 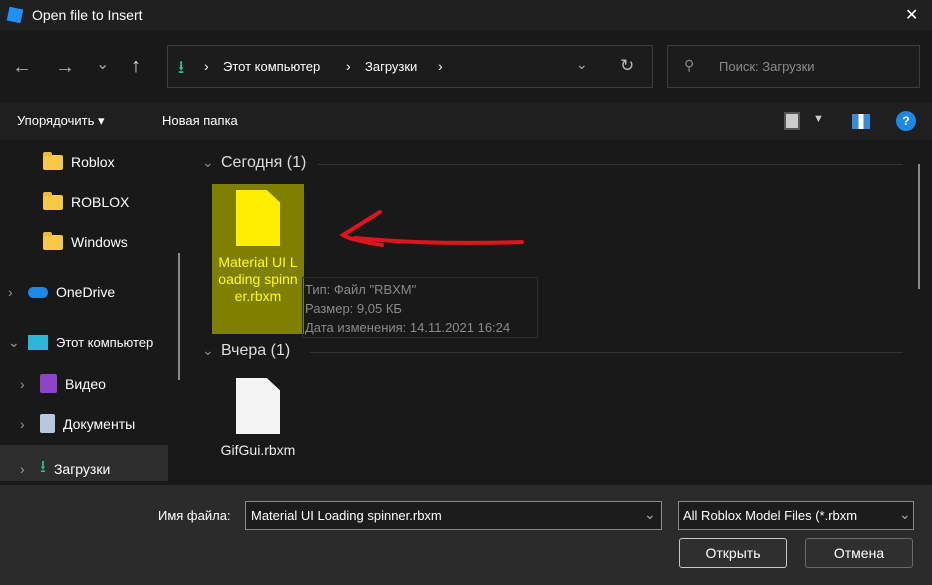 I want to click on file-list-scrollbar, so click(x=919, y=226).